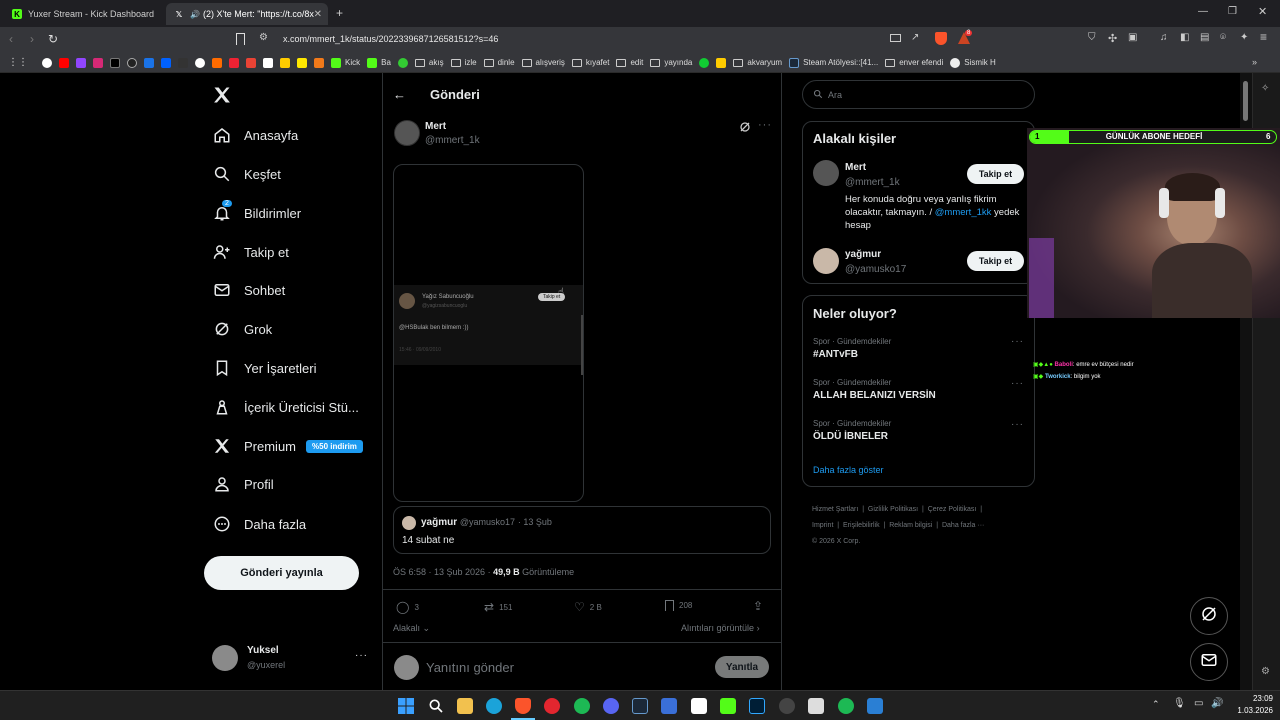 This screenshot has width=1280, height=720. What do you see at coordinates (149, 62) in the screenshot?
I see `bookmark-drive` at bounding box center [149, 62].